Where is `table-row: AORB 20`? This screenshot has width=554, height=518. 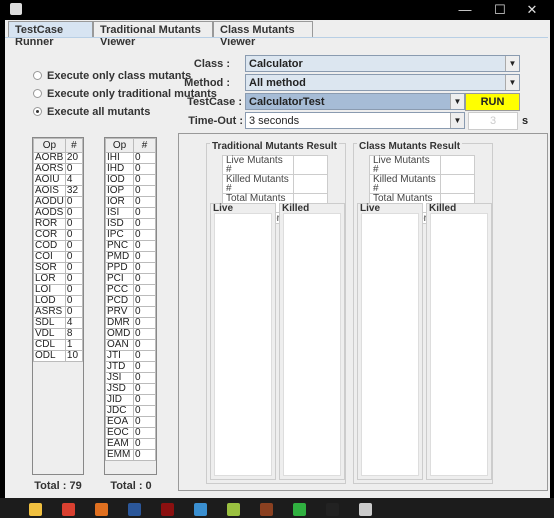 table-row: AORB 20 is located at coordinates (58, 158).